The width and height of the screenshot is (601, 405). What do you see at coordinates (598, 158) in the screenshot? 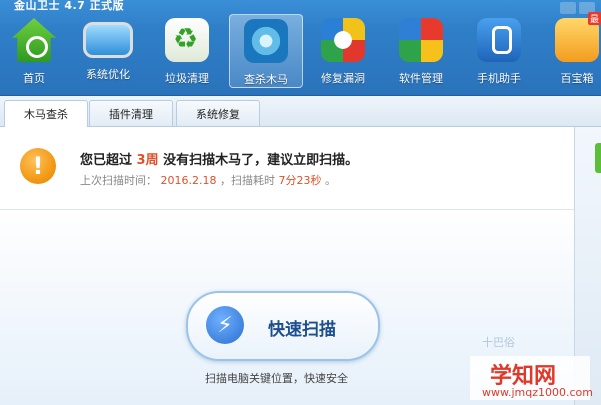
I see `shield-icon` at bounding box center [598, 158].